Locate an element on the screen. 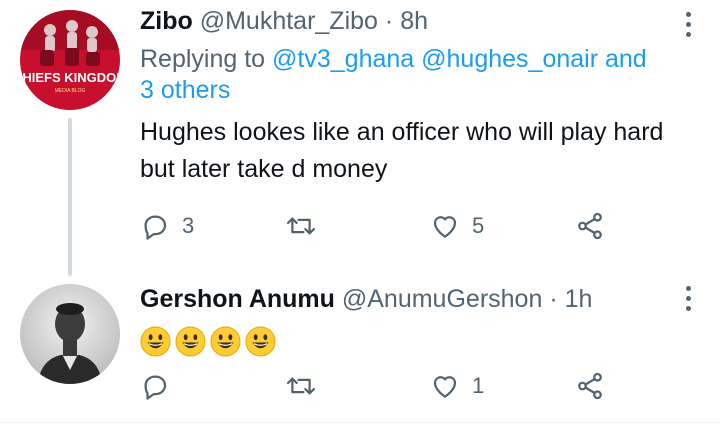 Image resolution: width=720 pixels, height=426 pixels. tweet-header: Gershon Anumu @AnumuGershon · 1h is located at coordinates (407, 299).